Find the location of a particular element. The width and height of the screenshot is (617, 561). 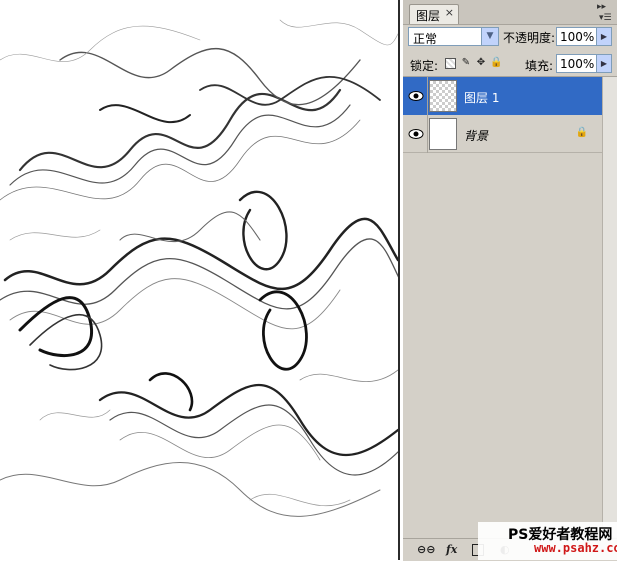

canvas-edge is located at coordinates (399, 280).